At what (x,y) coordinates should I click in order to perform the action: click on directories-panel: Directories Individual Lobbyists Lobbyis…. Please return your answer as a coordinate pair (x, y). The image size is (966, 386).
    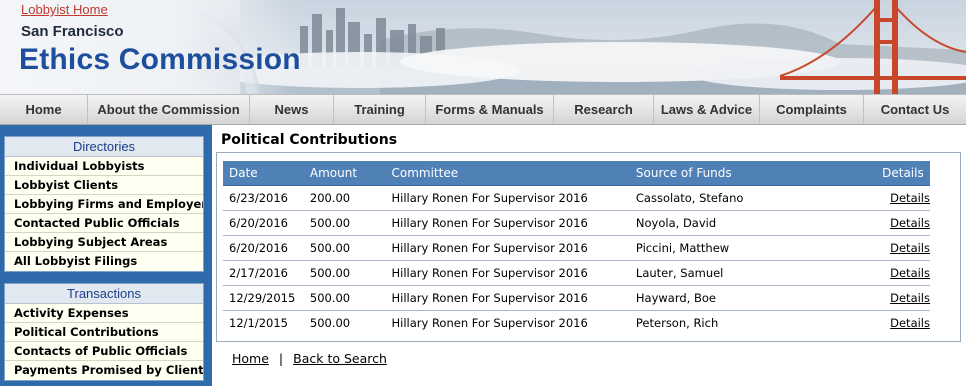
    Looking at the image, I should click on (104, 204).